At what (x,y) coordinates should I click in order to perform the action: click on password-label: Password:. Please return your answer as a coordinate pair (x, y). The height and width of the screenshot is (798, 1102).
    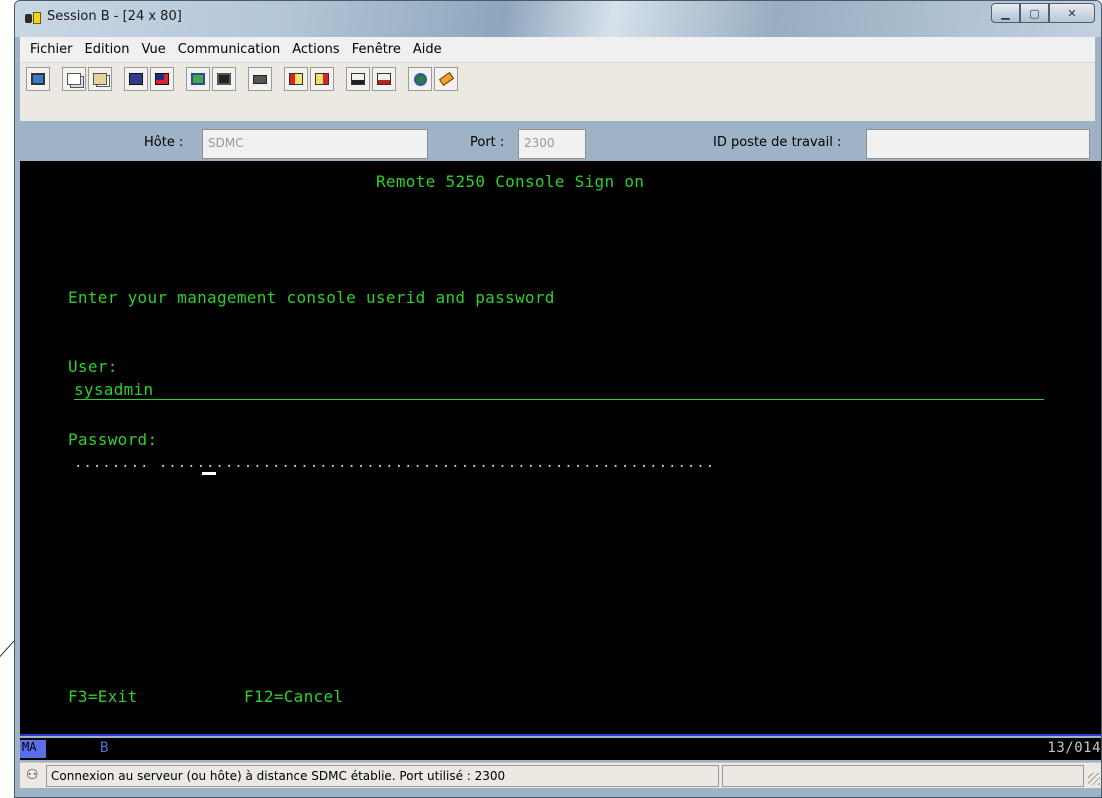
    Looking at the image, I should click on (113, 439).